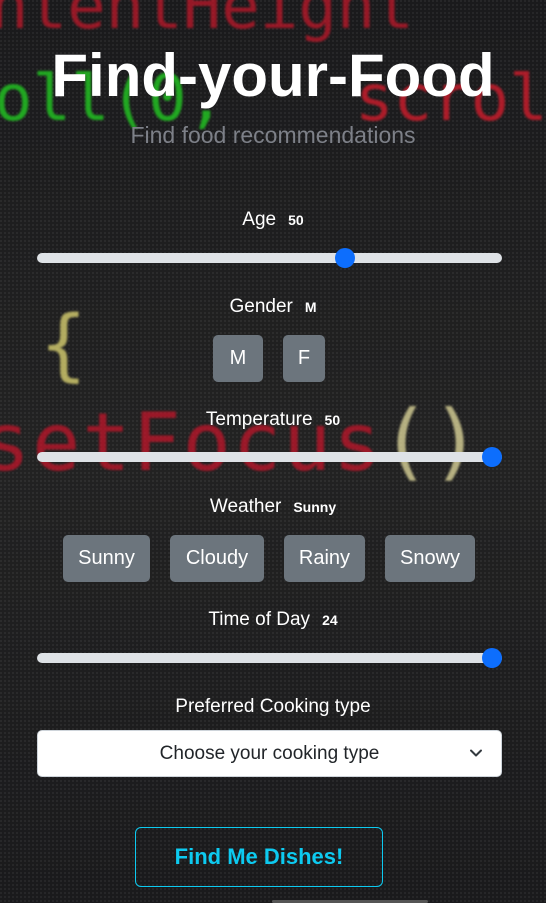  Describe the element at coordinates (273, 75) in the screenshot. I see `page-title: Find-your-Food` at that location.